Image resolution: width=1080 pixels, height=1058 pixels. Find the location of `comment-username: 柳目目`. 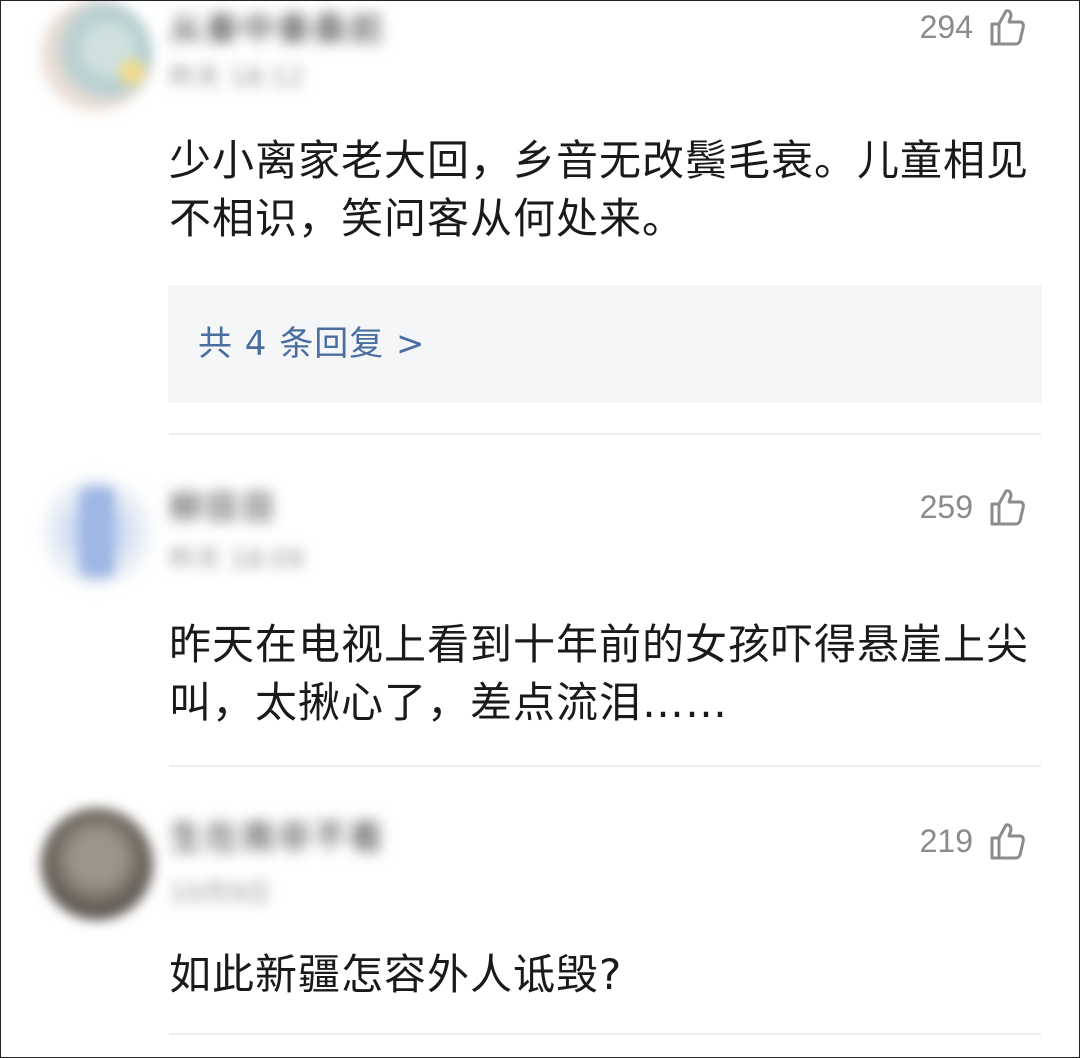

comment-username: 柳目目 is located at coordinates (223, 508).